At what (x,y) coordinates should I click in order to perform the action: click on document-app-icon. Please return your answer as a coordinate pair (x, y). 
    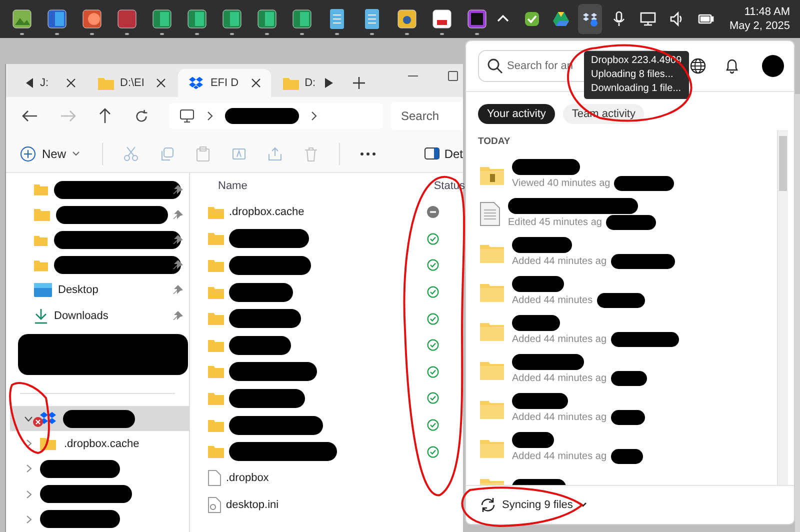
    Looking at the image, I should click on (57, 19).